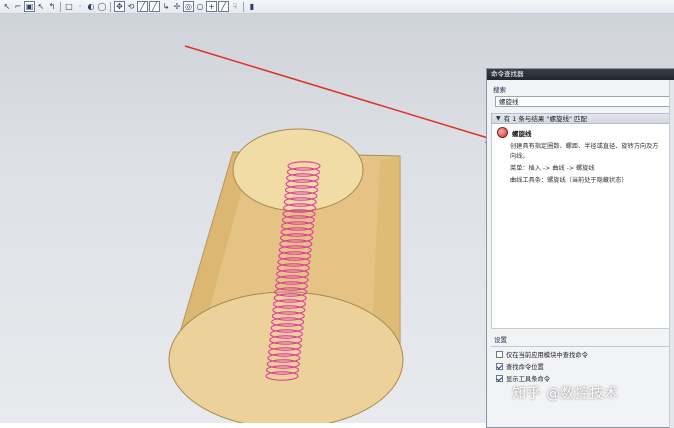 Image resolution: width=674 pixels, height=428 pixels. What do you see at coordinates (102, 6) in the screenshot?
I see `wireframe-icon: ◯` at bounding box center [102, 6].